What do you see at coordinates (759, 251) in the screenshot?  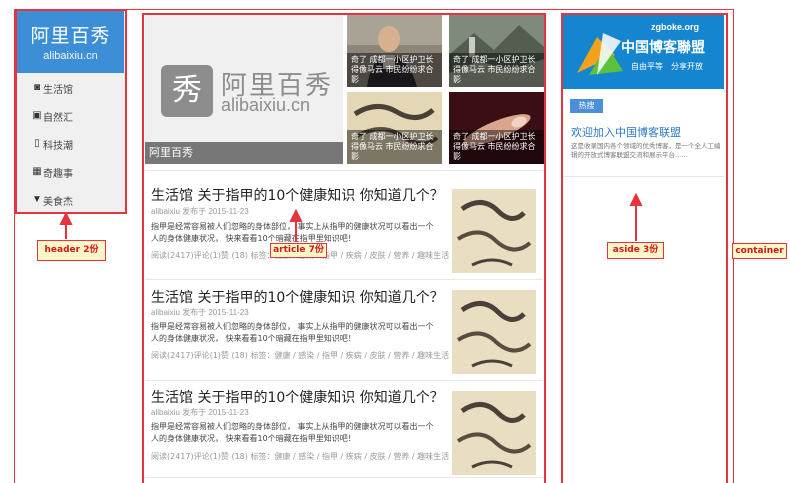 I see `container-annotation-label: container` at bounding box center [759, 251].